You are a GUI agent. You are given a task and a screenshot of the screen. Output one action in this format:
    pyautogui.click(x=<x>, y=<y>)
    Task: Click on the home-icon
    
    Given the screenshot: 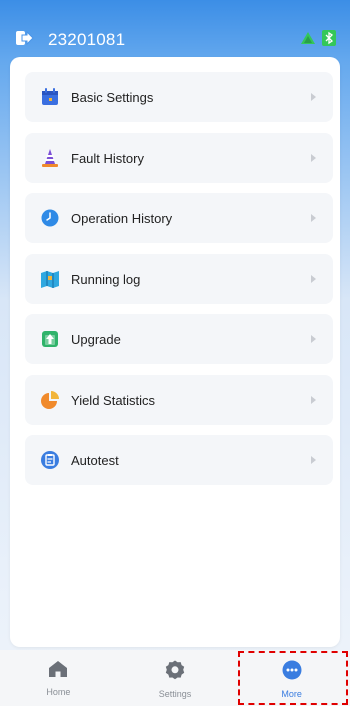 What is the action you would take?
    pyautogui.click(x=58, y=671)
    